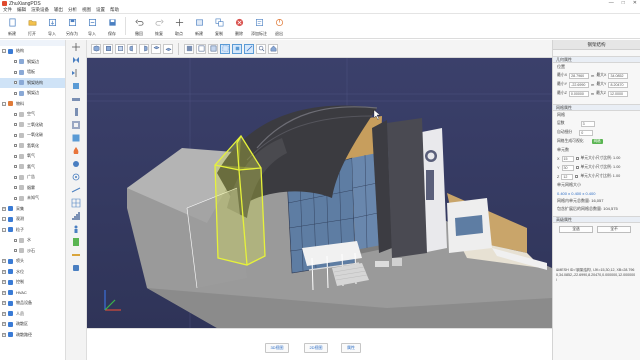 This screenshot has height=360, width=640. Describe the element at coordinates (32, 272) in the screenshot. I see `tree-item: + 水位` at that location.